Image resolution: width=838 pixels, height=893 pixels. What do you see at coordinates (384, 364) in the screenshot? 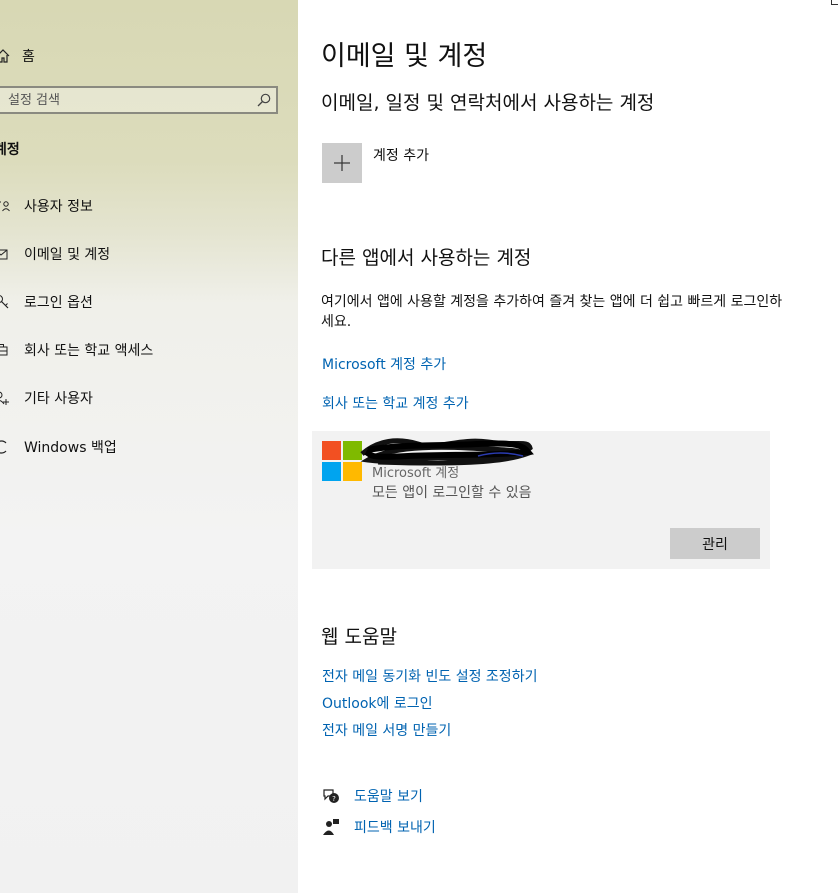
I see `add-microsoft-account-link: Microsoft 계정 추가` at bounding box center [384, 364].